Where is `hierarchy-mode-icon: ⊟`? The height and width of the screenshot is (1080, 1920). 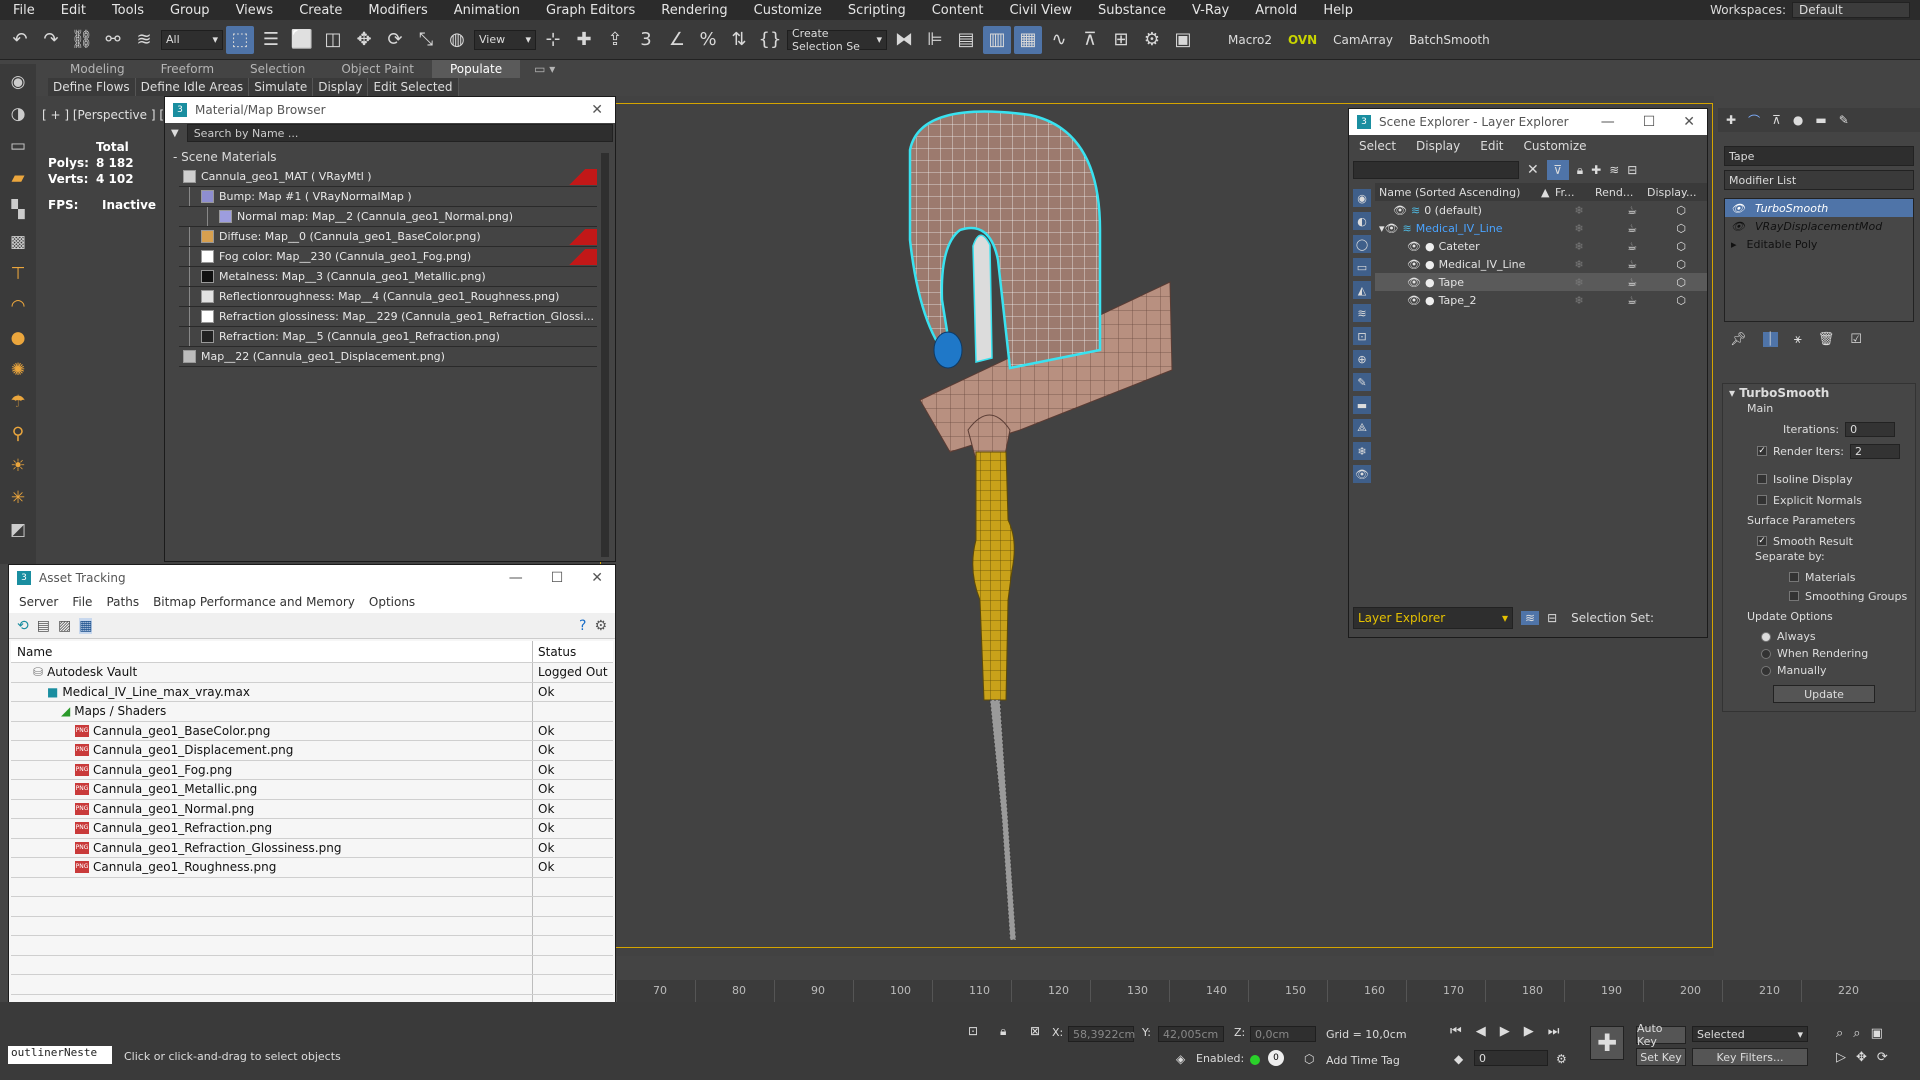
hierarchy-mode-icon: ⊟ is located at coordinates (1552, 618).